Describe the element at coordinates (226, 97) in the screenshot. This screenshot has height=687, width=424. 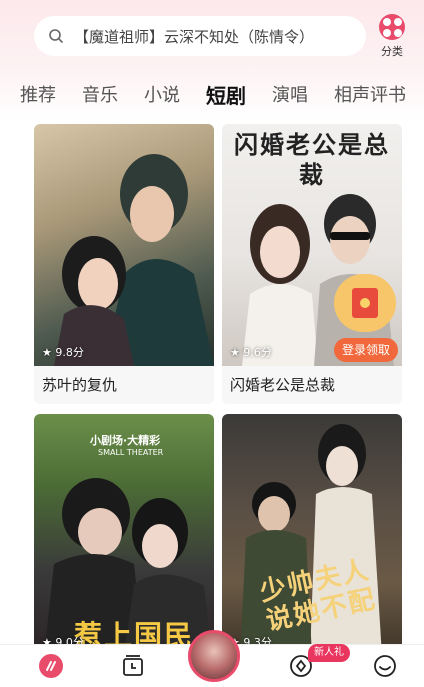
I see `tab-short-drama: 短剧` at that location.